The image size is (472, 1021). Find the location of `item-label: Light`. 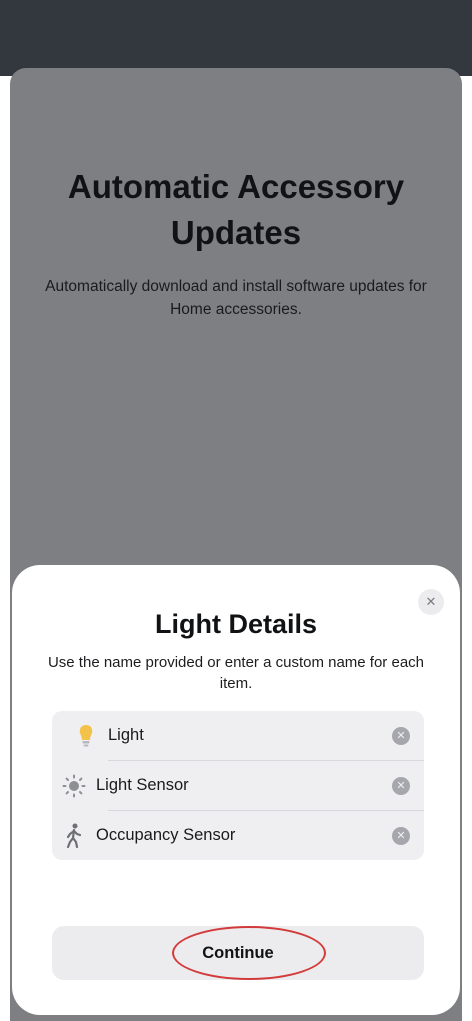

item-label: Light is located at coordinates (250, 735).